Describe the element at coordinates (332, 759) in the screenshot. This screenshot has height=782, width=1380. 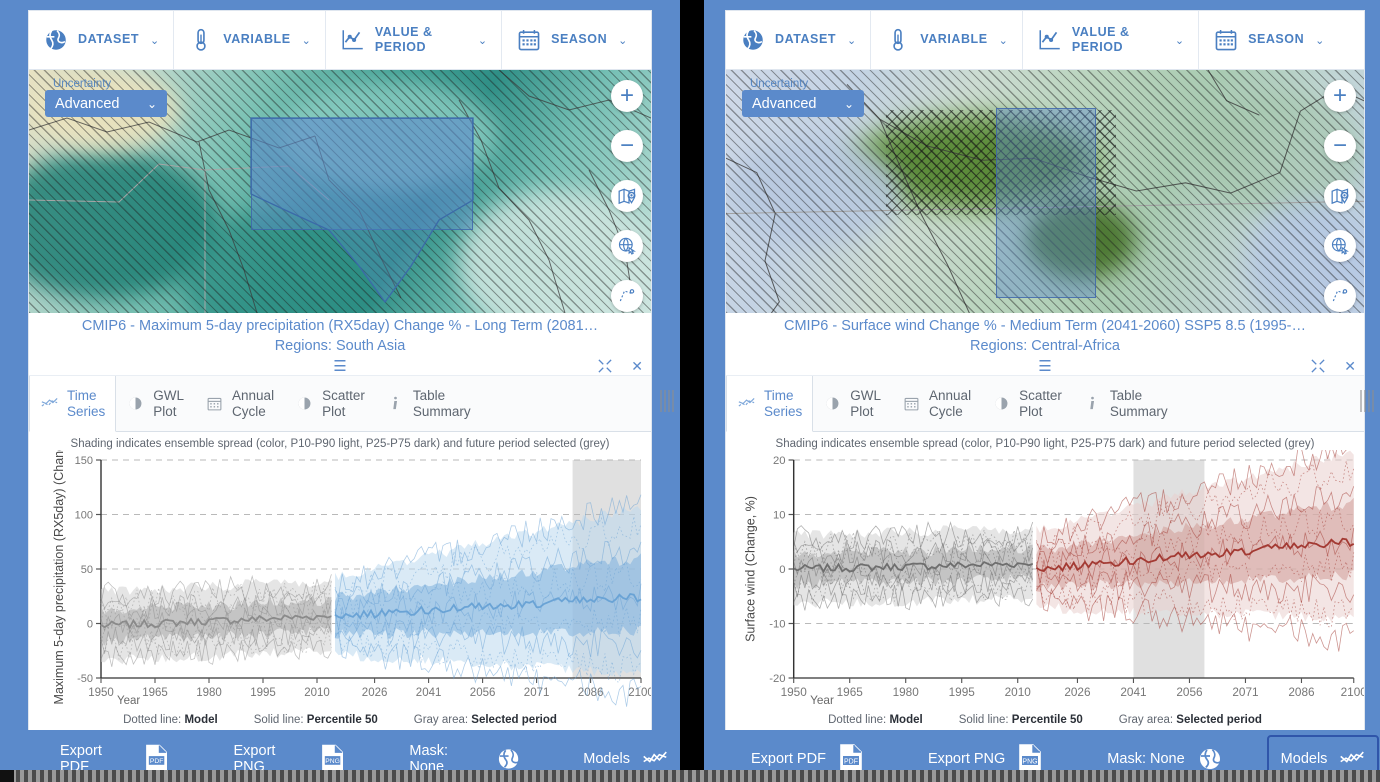
I see `png-icon: PNG` at that location.